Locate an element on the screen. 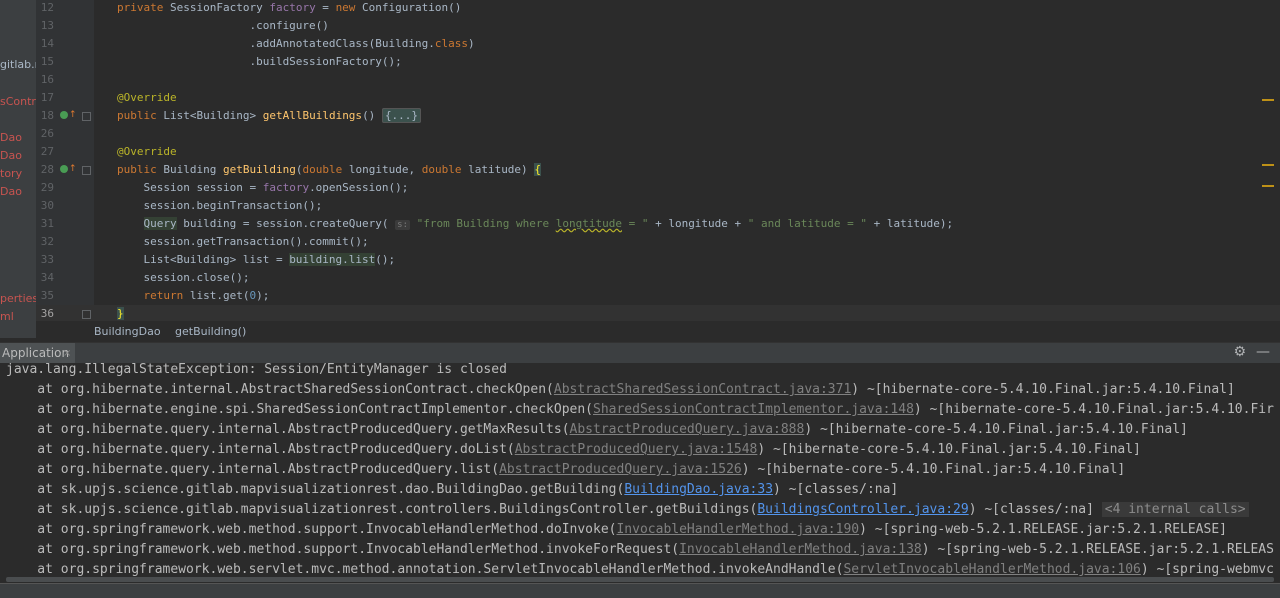 The image size is (1280, 598). code-token: "from Building where is located at coordinates (483, 223).